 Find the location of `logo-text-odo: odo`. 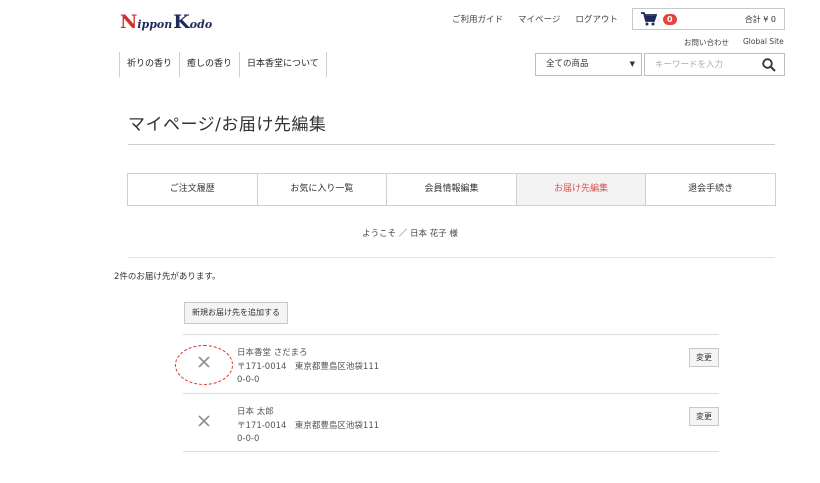

logo-text-odo: odo is located at coordinates (201, 24).